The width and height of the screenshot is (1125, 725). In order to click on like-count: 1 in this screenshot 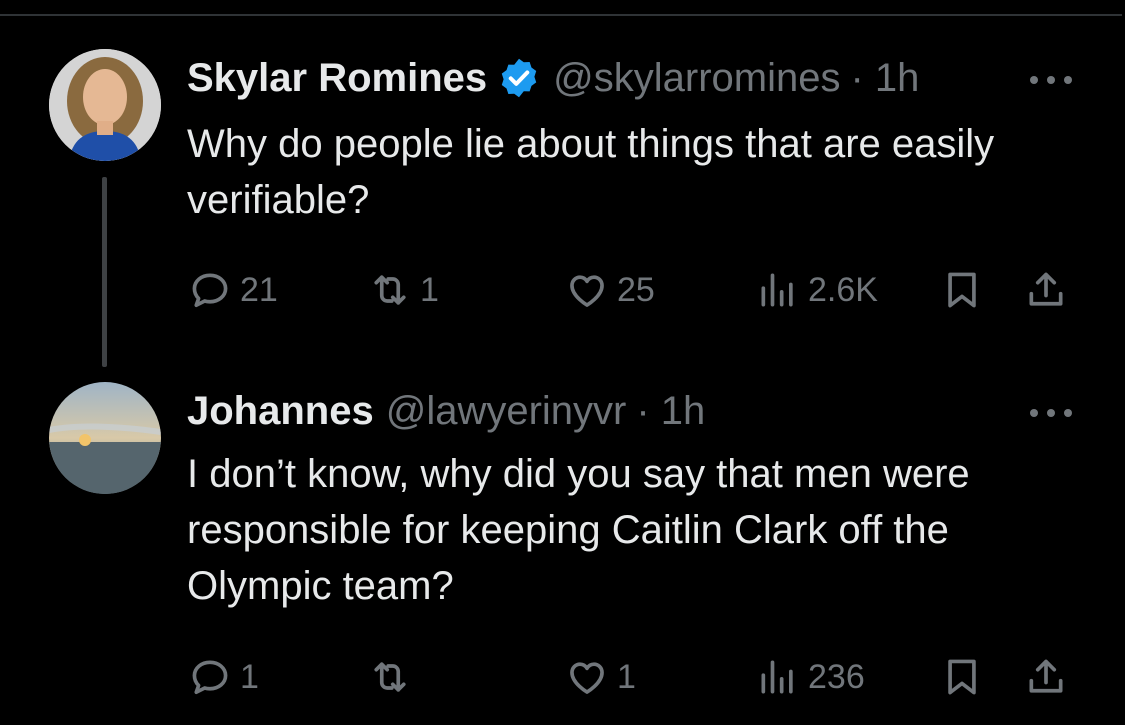, I will do `click(626, 676)`.